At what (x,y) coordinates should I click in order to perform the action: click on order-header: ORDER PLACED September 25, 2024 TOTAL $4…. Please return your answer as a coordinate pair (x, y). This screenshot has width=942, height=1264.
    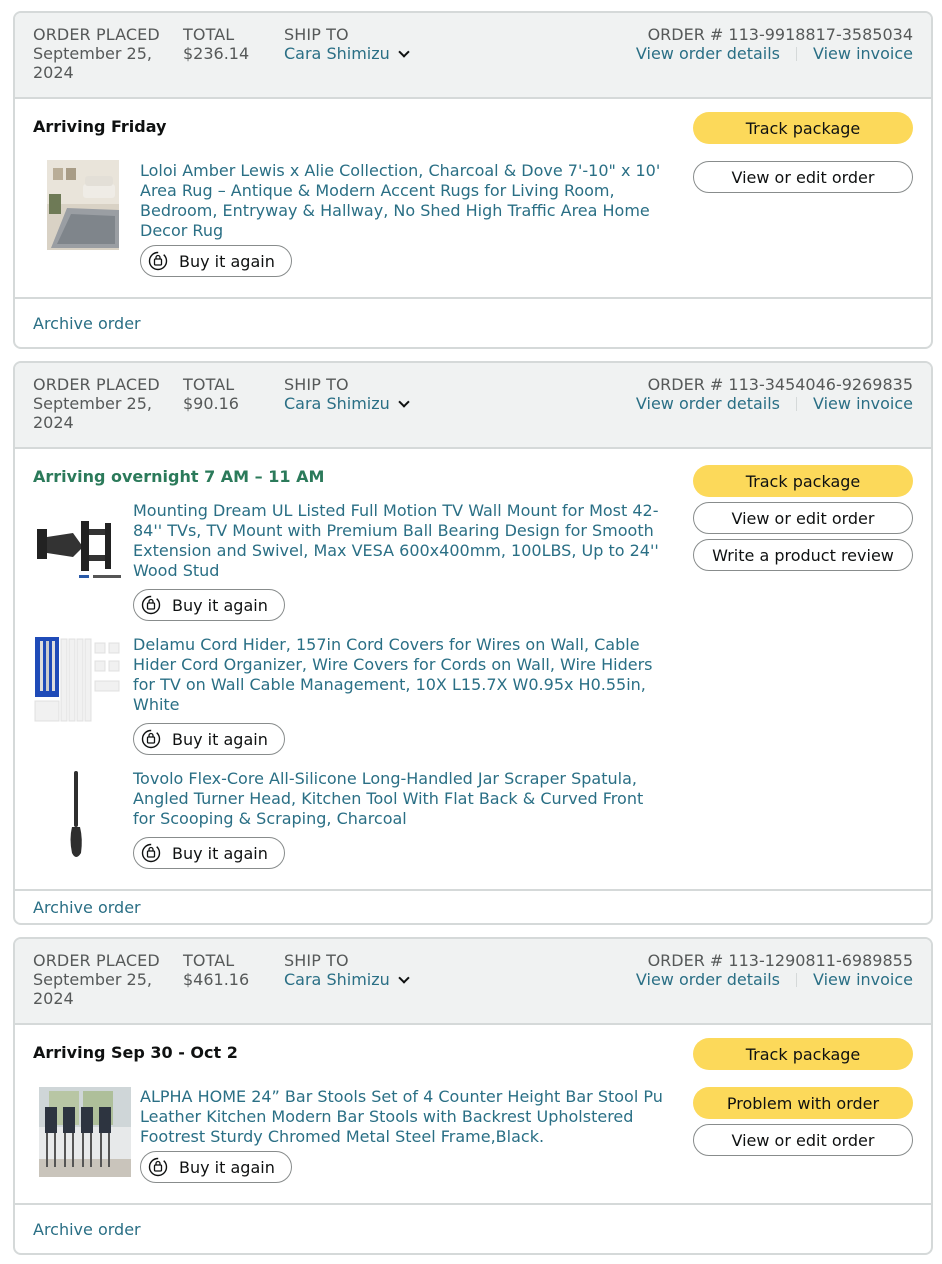
    Looking at the image, I should click on (473, 982).